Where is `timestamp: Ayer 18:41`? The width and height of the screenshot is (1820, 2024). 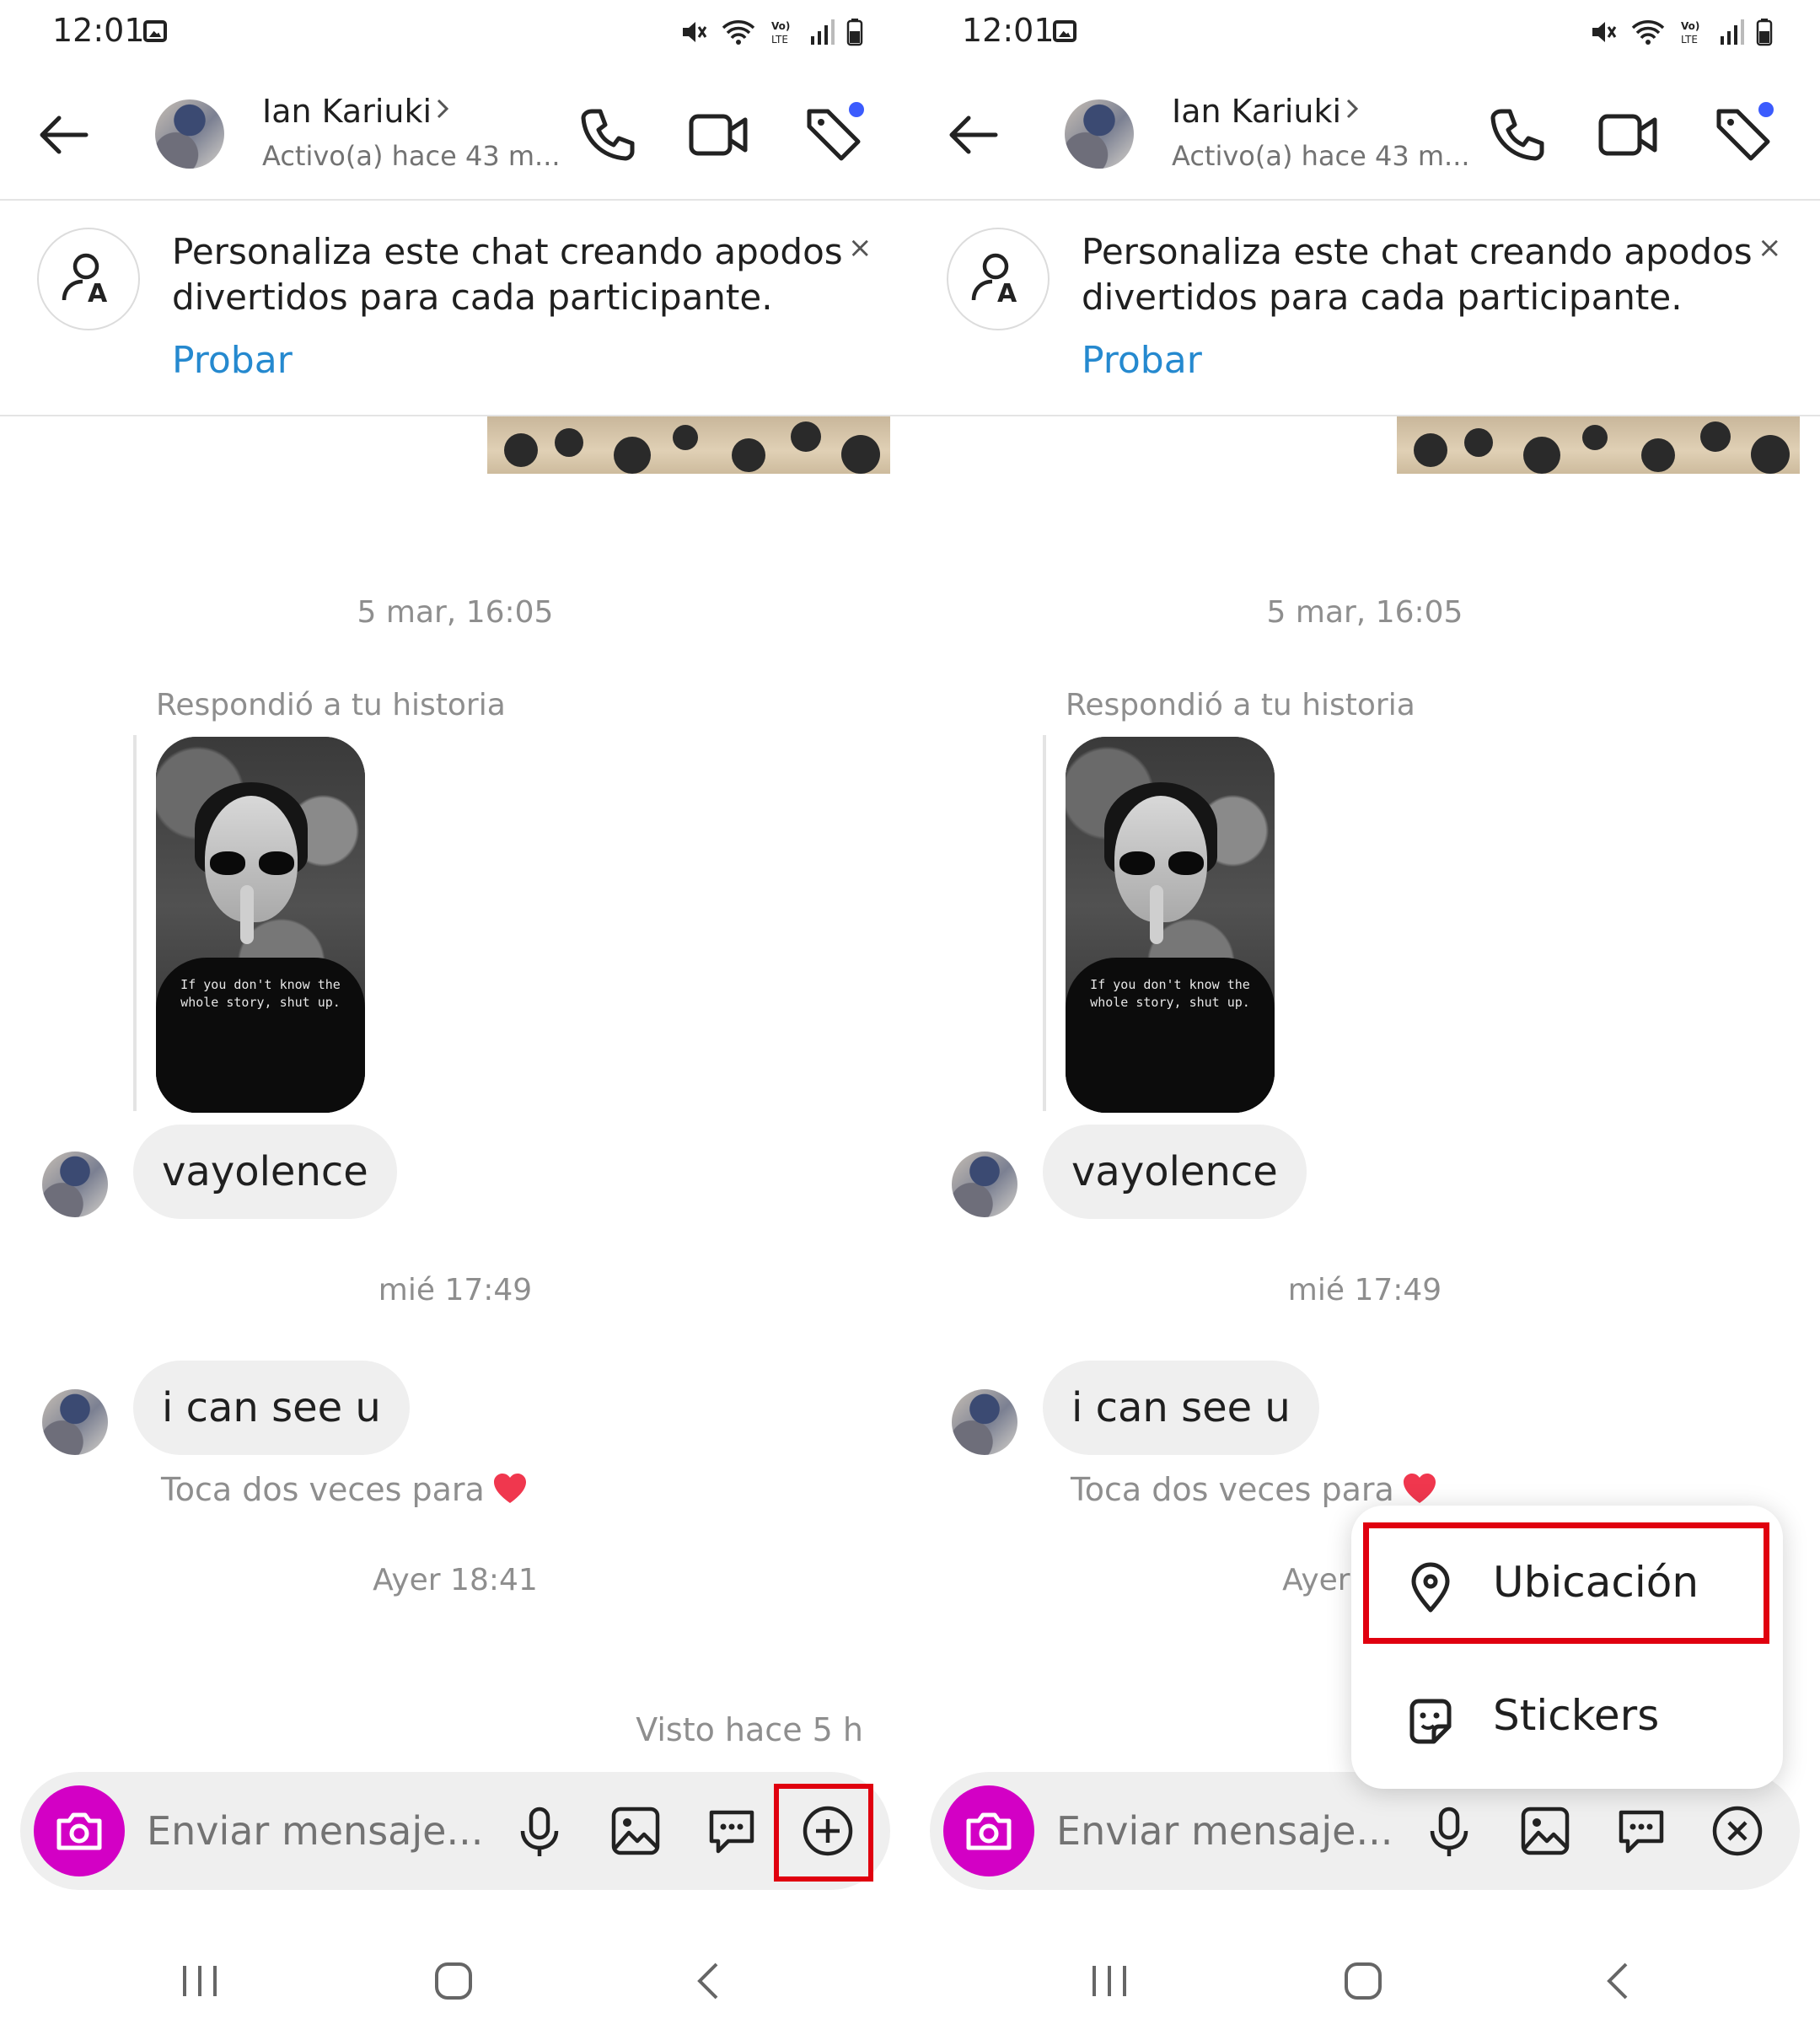
timestamp: Ayer 18:41 is located at coordinates (456, 1580).